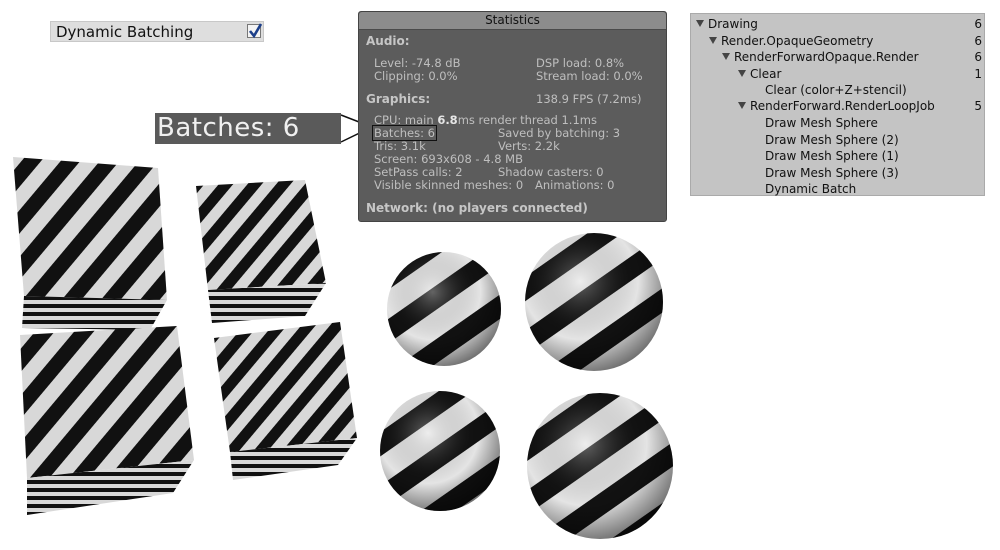 The image size is (1000, 550). I want to click on tree-row-clear: Clear 1, so click(838, 74).